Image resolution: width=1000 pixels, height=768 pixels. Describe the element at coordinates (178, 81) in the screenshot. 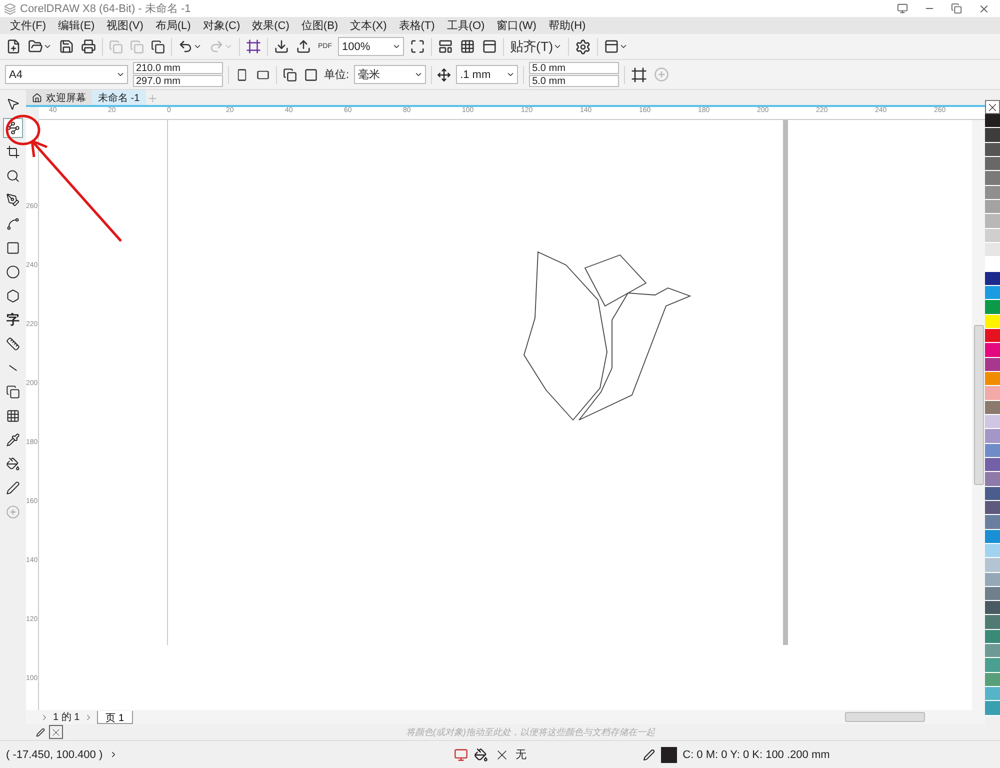

I see `height-field: 297.0 mm` at that location.